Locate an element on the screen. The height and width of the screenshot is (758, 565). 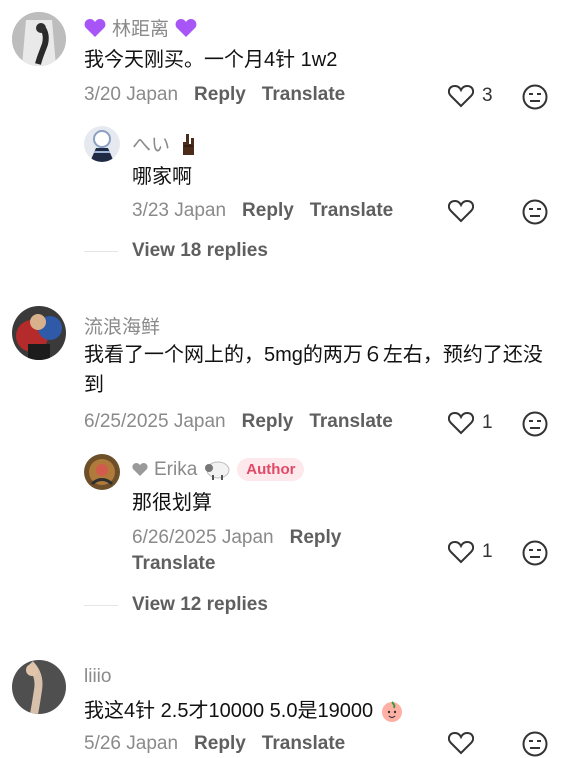
translate-button: Translate is located at coordinates (303, 744).